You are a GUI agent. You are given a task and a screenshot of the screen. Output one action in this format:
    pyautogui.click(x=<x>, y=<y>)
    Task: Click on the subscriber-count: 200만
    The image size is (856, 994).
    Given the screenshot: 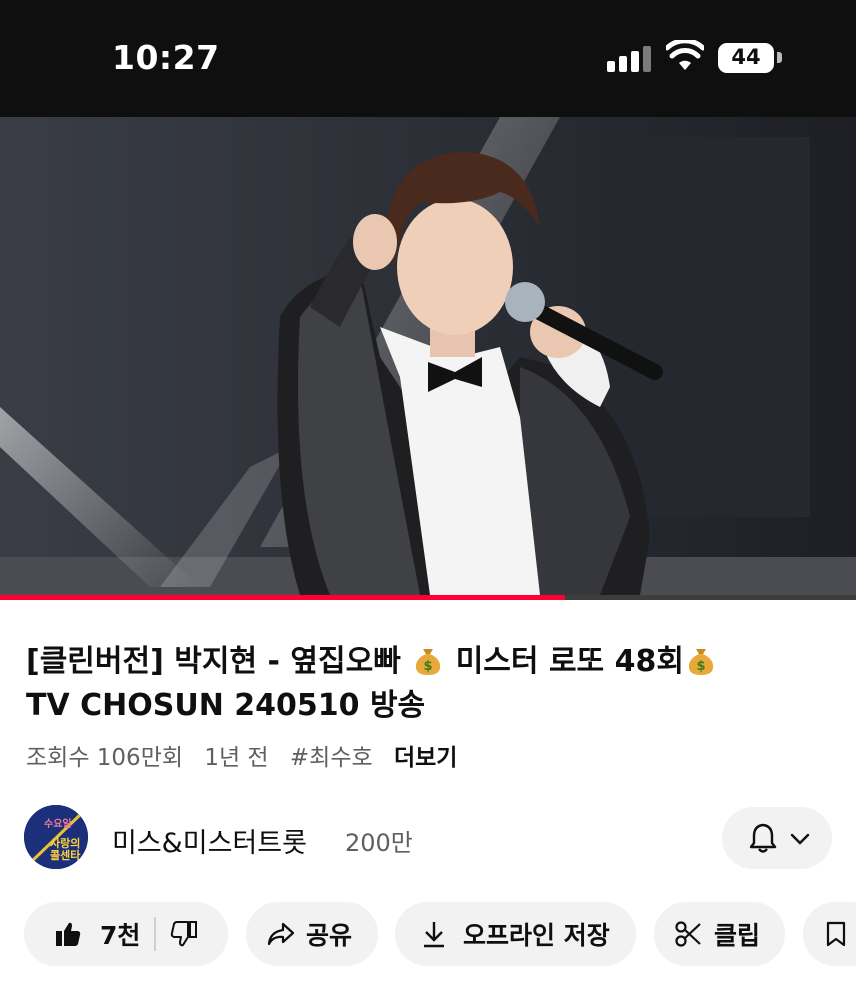 What is the action you would take?
    pyautogui.click(x=379, y=843)
    